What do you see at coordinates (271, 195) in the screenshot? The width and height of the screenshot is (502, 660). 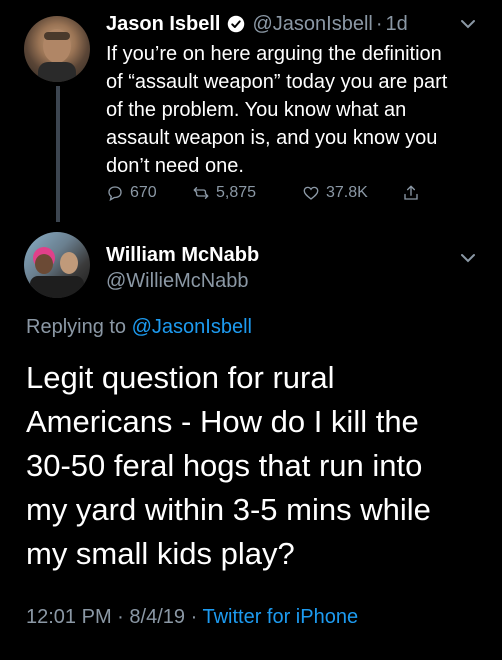 I see `tweet1-action-bar: 670 5,875 37.8K` at bounding box center [271, 195].